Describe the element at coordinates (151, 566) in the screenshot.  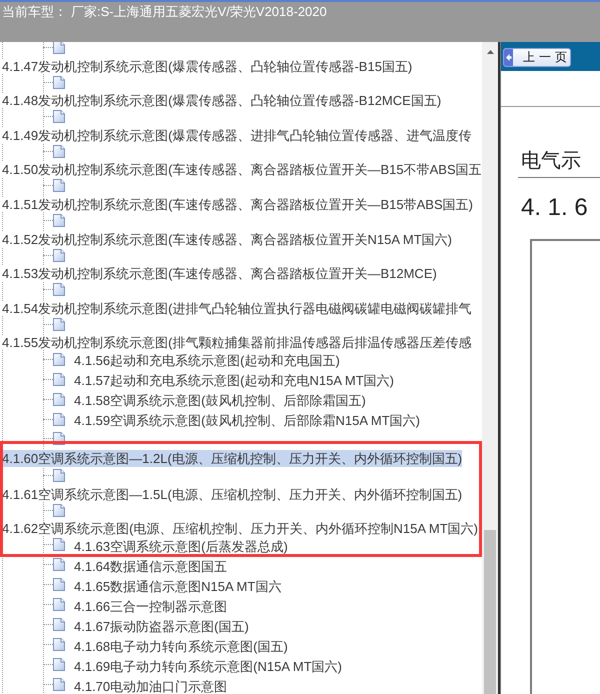
I see `tree-item: 4.1.64数据通信示意图国五` at that location.